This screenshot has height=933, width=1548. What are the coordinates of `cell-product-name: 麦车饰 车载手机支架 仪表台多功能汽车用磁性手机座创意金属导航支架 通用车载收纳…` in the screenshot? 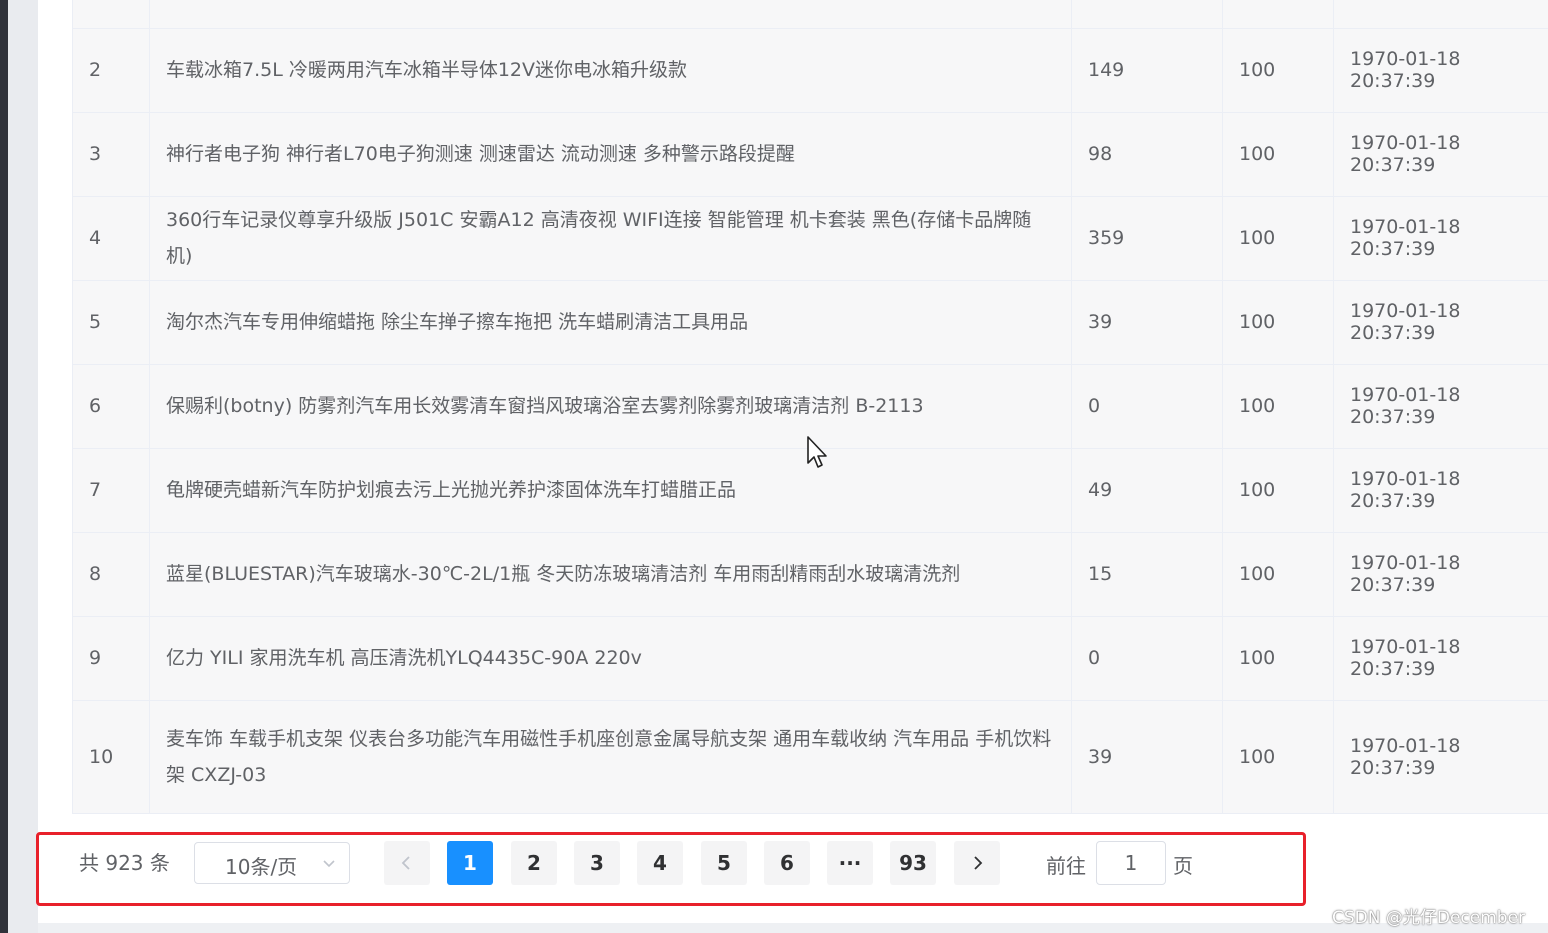 It's located at (610, 757).